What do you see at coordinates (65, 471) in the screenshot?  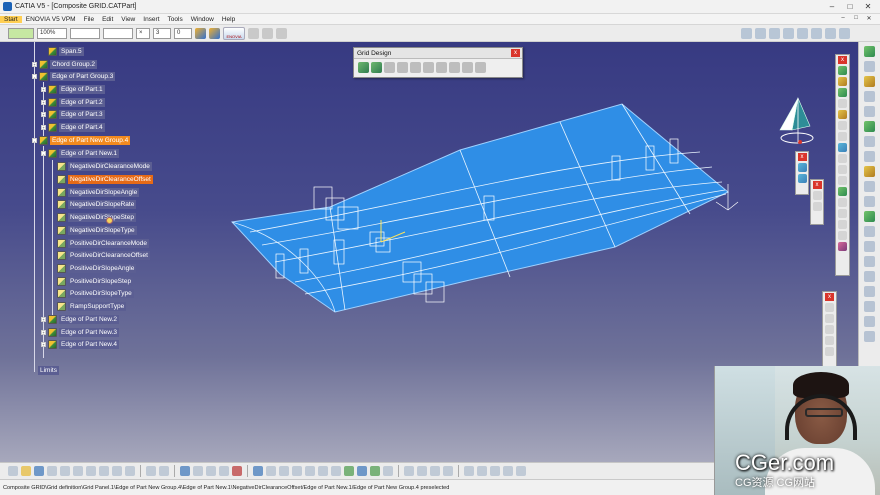 I see `cut-icon` at bounding box center [65, 471].